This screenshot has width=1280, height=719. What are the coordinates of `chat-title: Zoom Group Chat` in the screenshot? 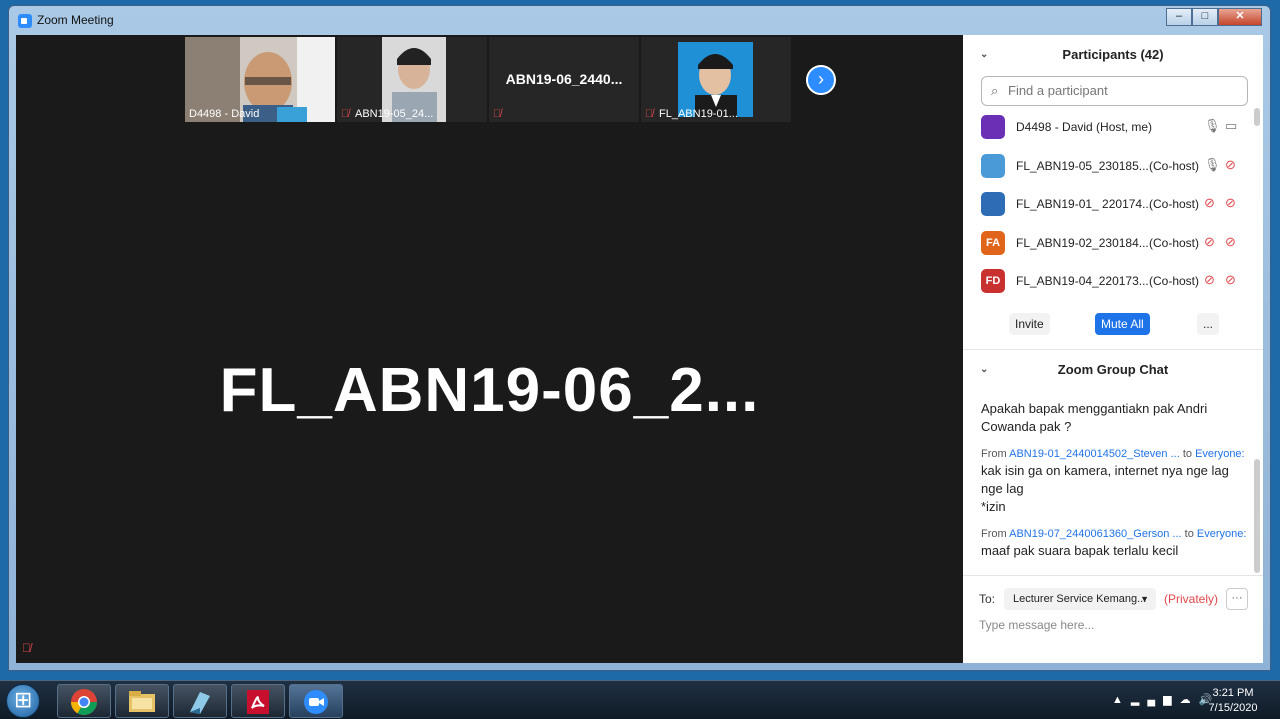 It's located at (1113, 369).